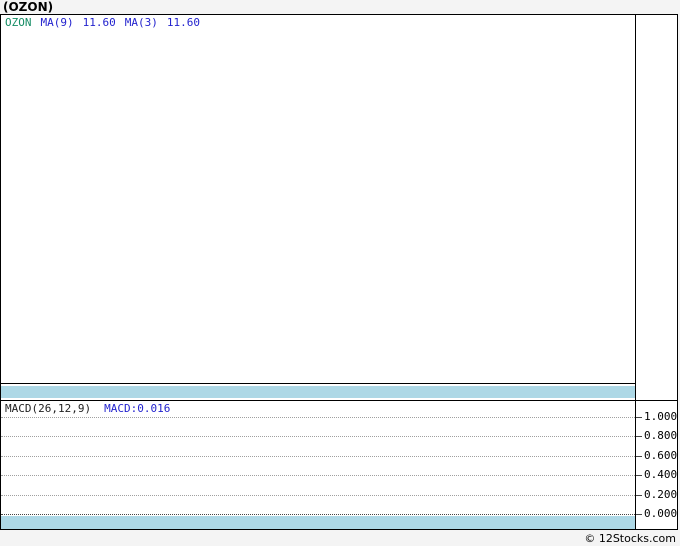 Image resolution: width=680 pixels, height=546 pixels. I want to click on axis-label: 0.200, so click(661, 494).